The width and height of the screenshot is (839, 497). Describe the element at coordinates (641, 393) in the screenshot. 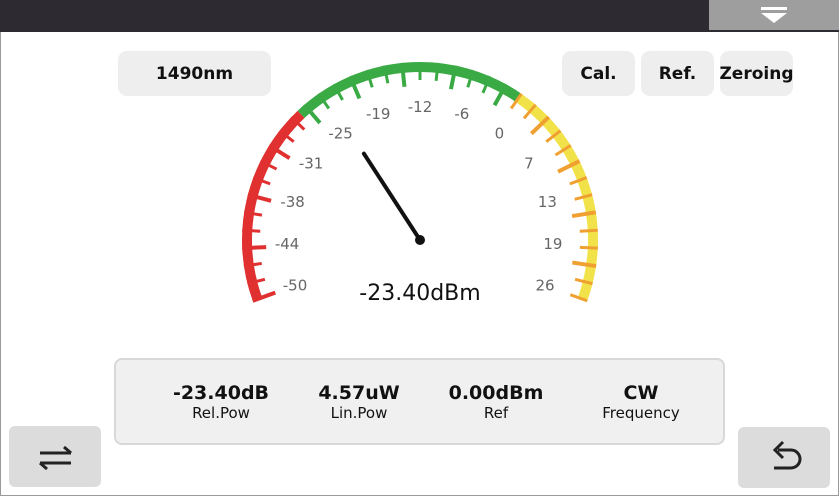

I see `stat-value: CW` at that location.